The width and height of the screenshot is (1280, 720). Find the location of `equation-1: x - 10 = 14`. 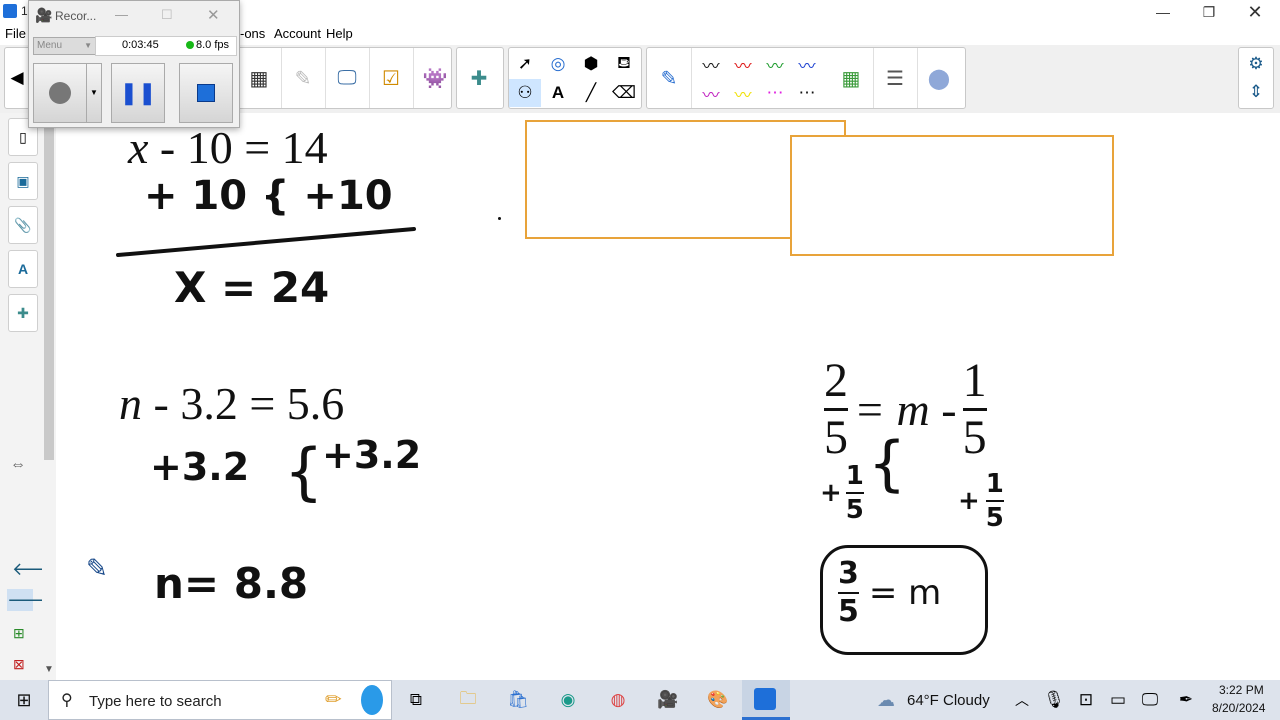

equation-1: x - 10 = 14 is located at coordinates (228, 147).